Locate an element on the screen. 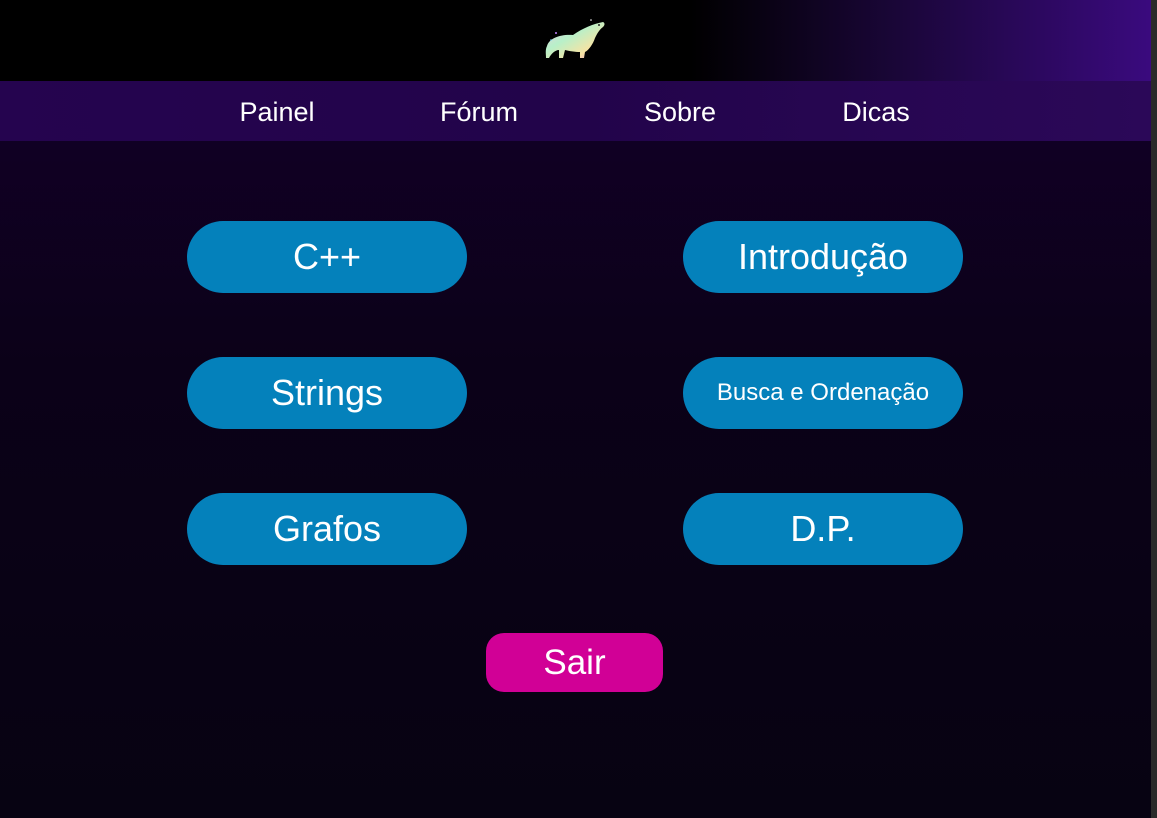 The height and width of the screenshot is (818, 1157). nav-item-forum: Fórum is located at coordinates (479, 111).